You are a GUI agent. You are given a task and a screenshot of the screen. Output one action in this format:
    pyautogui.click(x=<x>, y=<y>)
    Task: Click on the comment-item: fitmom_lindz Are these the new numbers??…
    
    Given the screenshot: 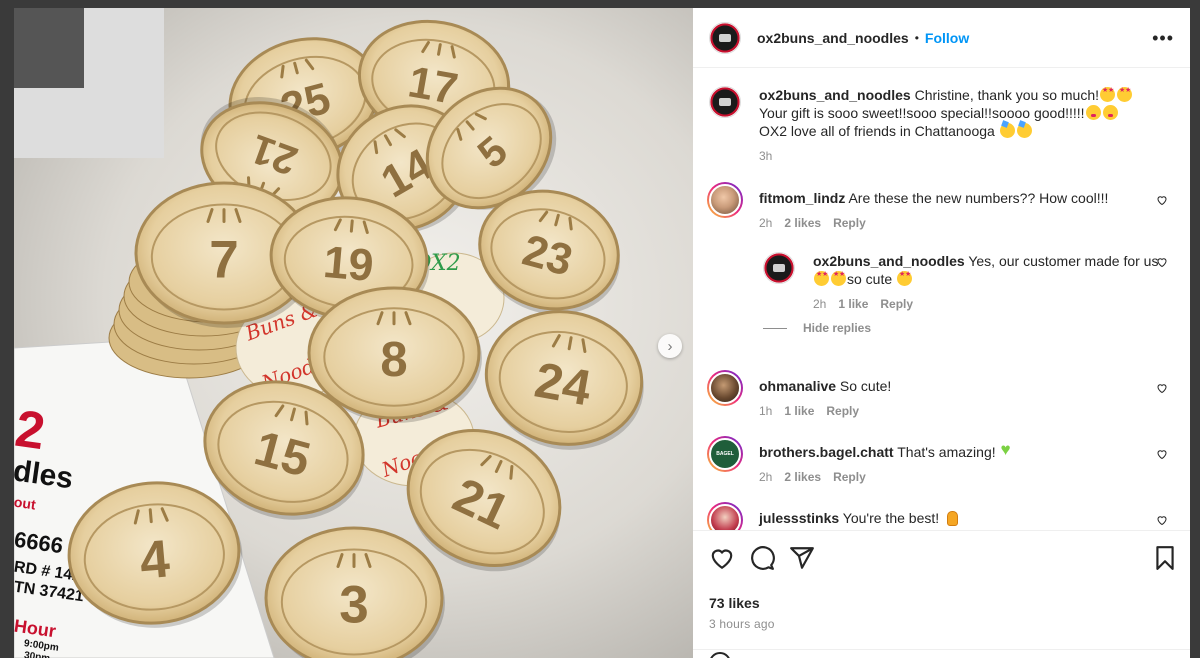 What is the action you would take?
    pyautogui.click(x=940, y=207)
    